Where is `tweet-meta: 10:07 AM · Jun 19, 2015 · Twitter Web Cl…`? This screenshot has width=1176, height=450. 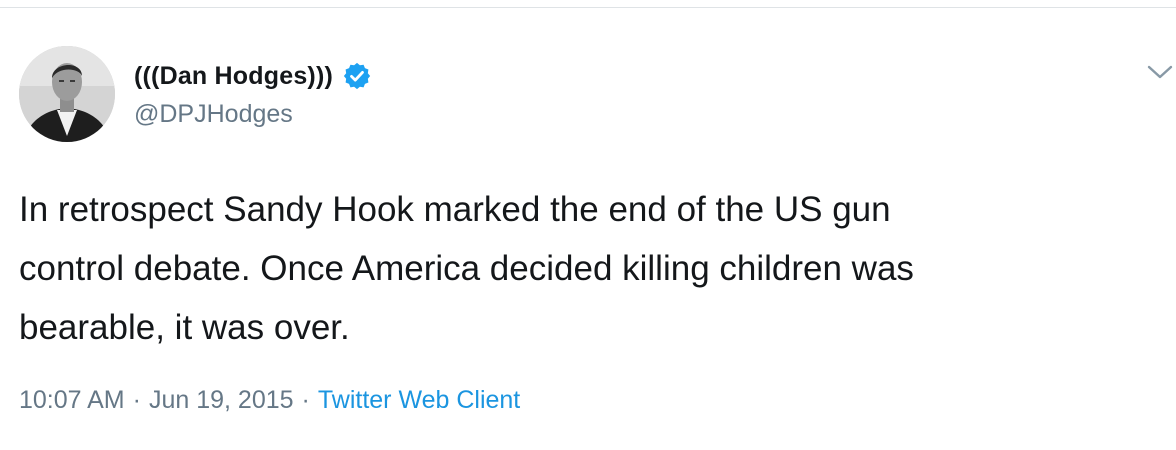
tweet-meta: 10:07 AM · Jun 19, 2015 · Twitter Web Cl… is located at coordinates (269, 400).